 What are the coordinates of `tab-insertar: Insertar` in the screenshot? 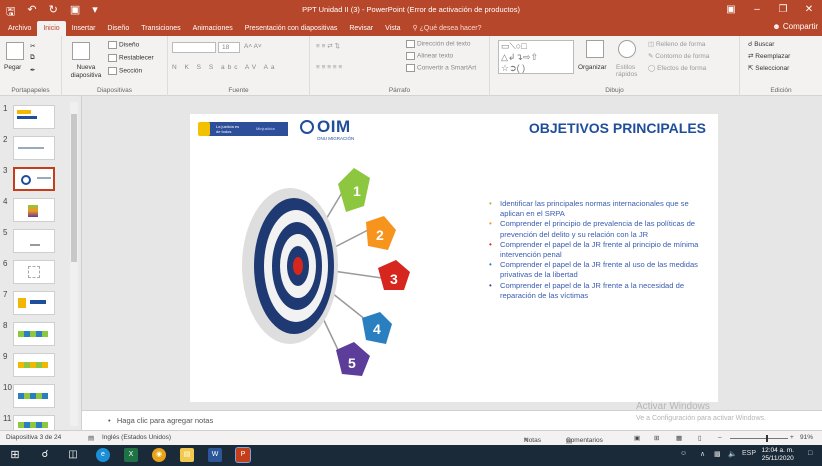 It's located at (84, 28).